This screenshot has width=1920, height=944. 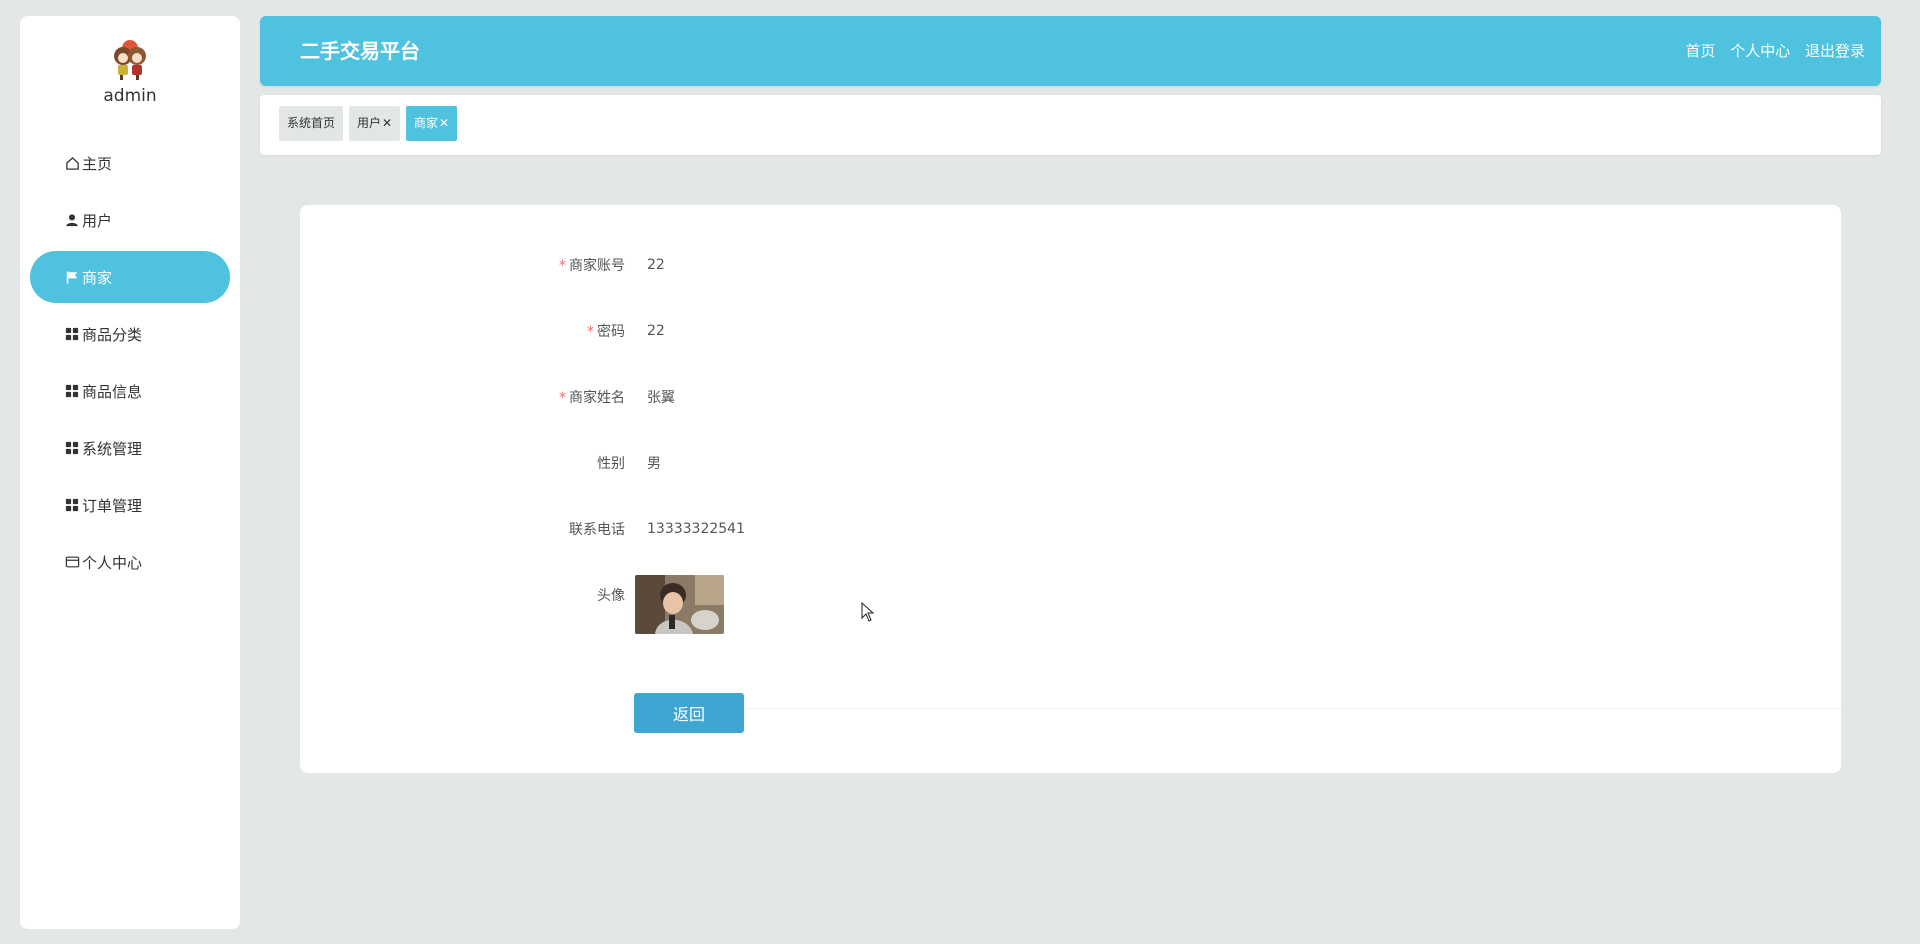 What do you see at coordinates (369, 123) in the screenshot?
I see `tab-label: 用户` at bounding box center [369, 123].